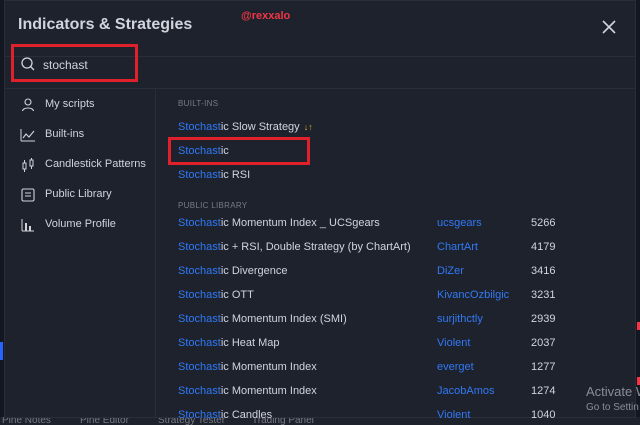  I want to click on library-icon, so click(28, 195).